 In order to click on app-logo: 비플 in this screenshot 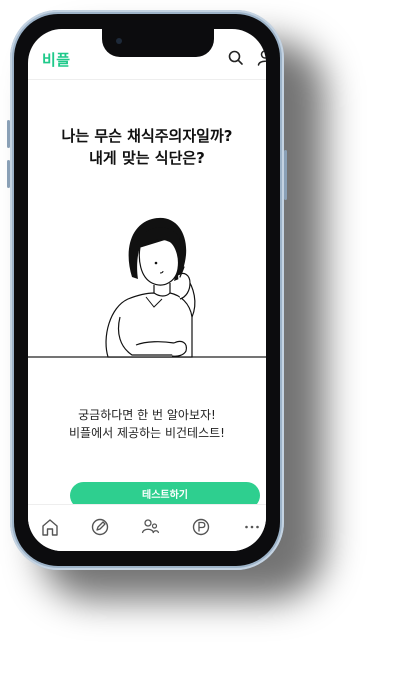, I will do `click(56, 59)`.